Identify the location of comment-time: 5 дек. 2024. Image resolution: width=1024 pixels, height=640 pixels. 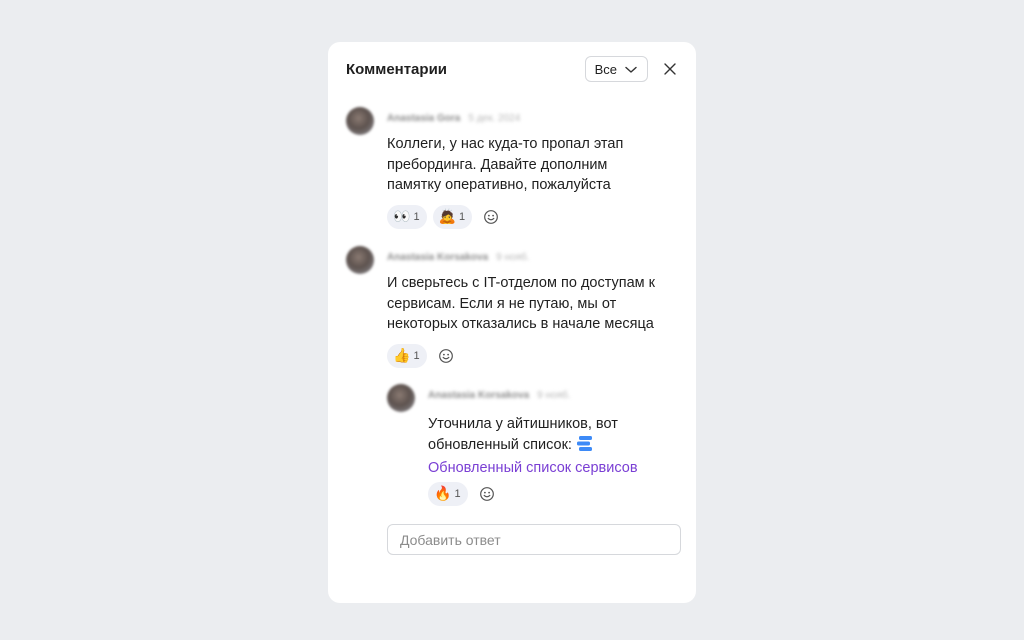
(494, 118).